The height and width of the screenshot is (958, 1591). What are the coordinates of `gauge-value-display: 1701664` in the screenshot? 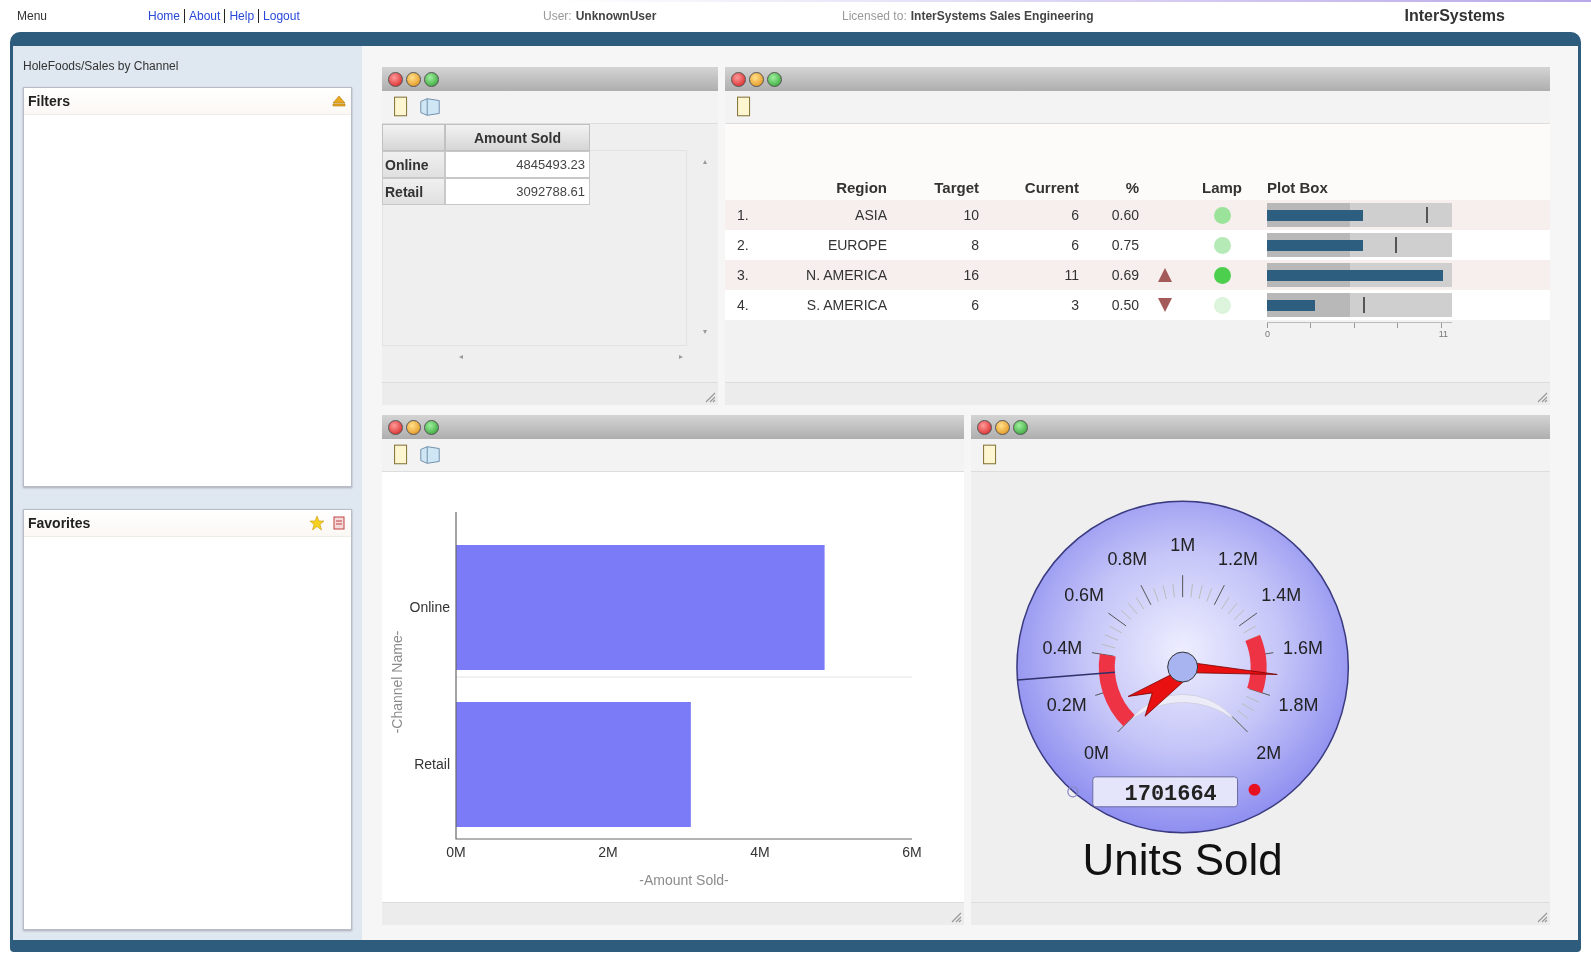 It's located at (1165, 792).